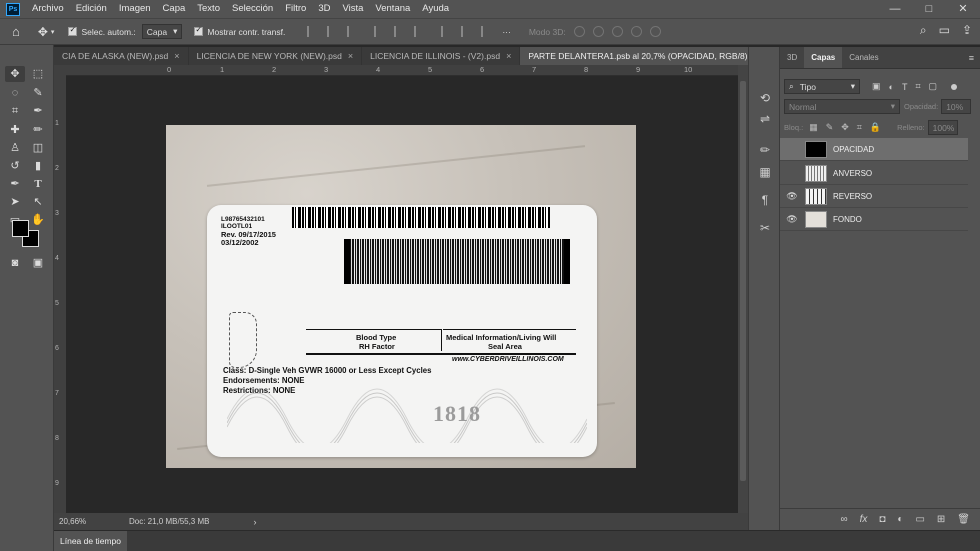 This screenshot has height=551, width=980. I want to click on gradient-tool-icon: ▮, so click(38, 166).